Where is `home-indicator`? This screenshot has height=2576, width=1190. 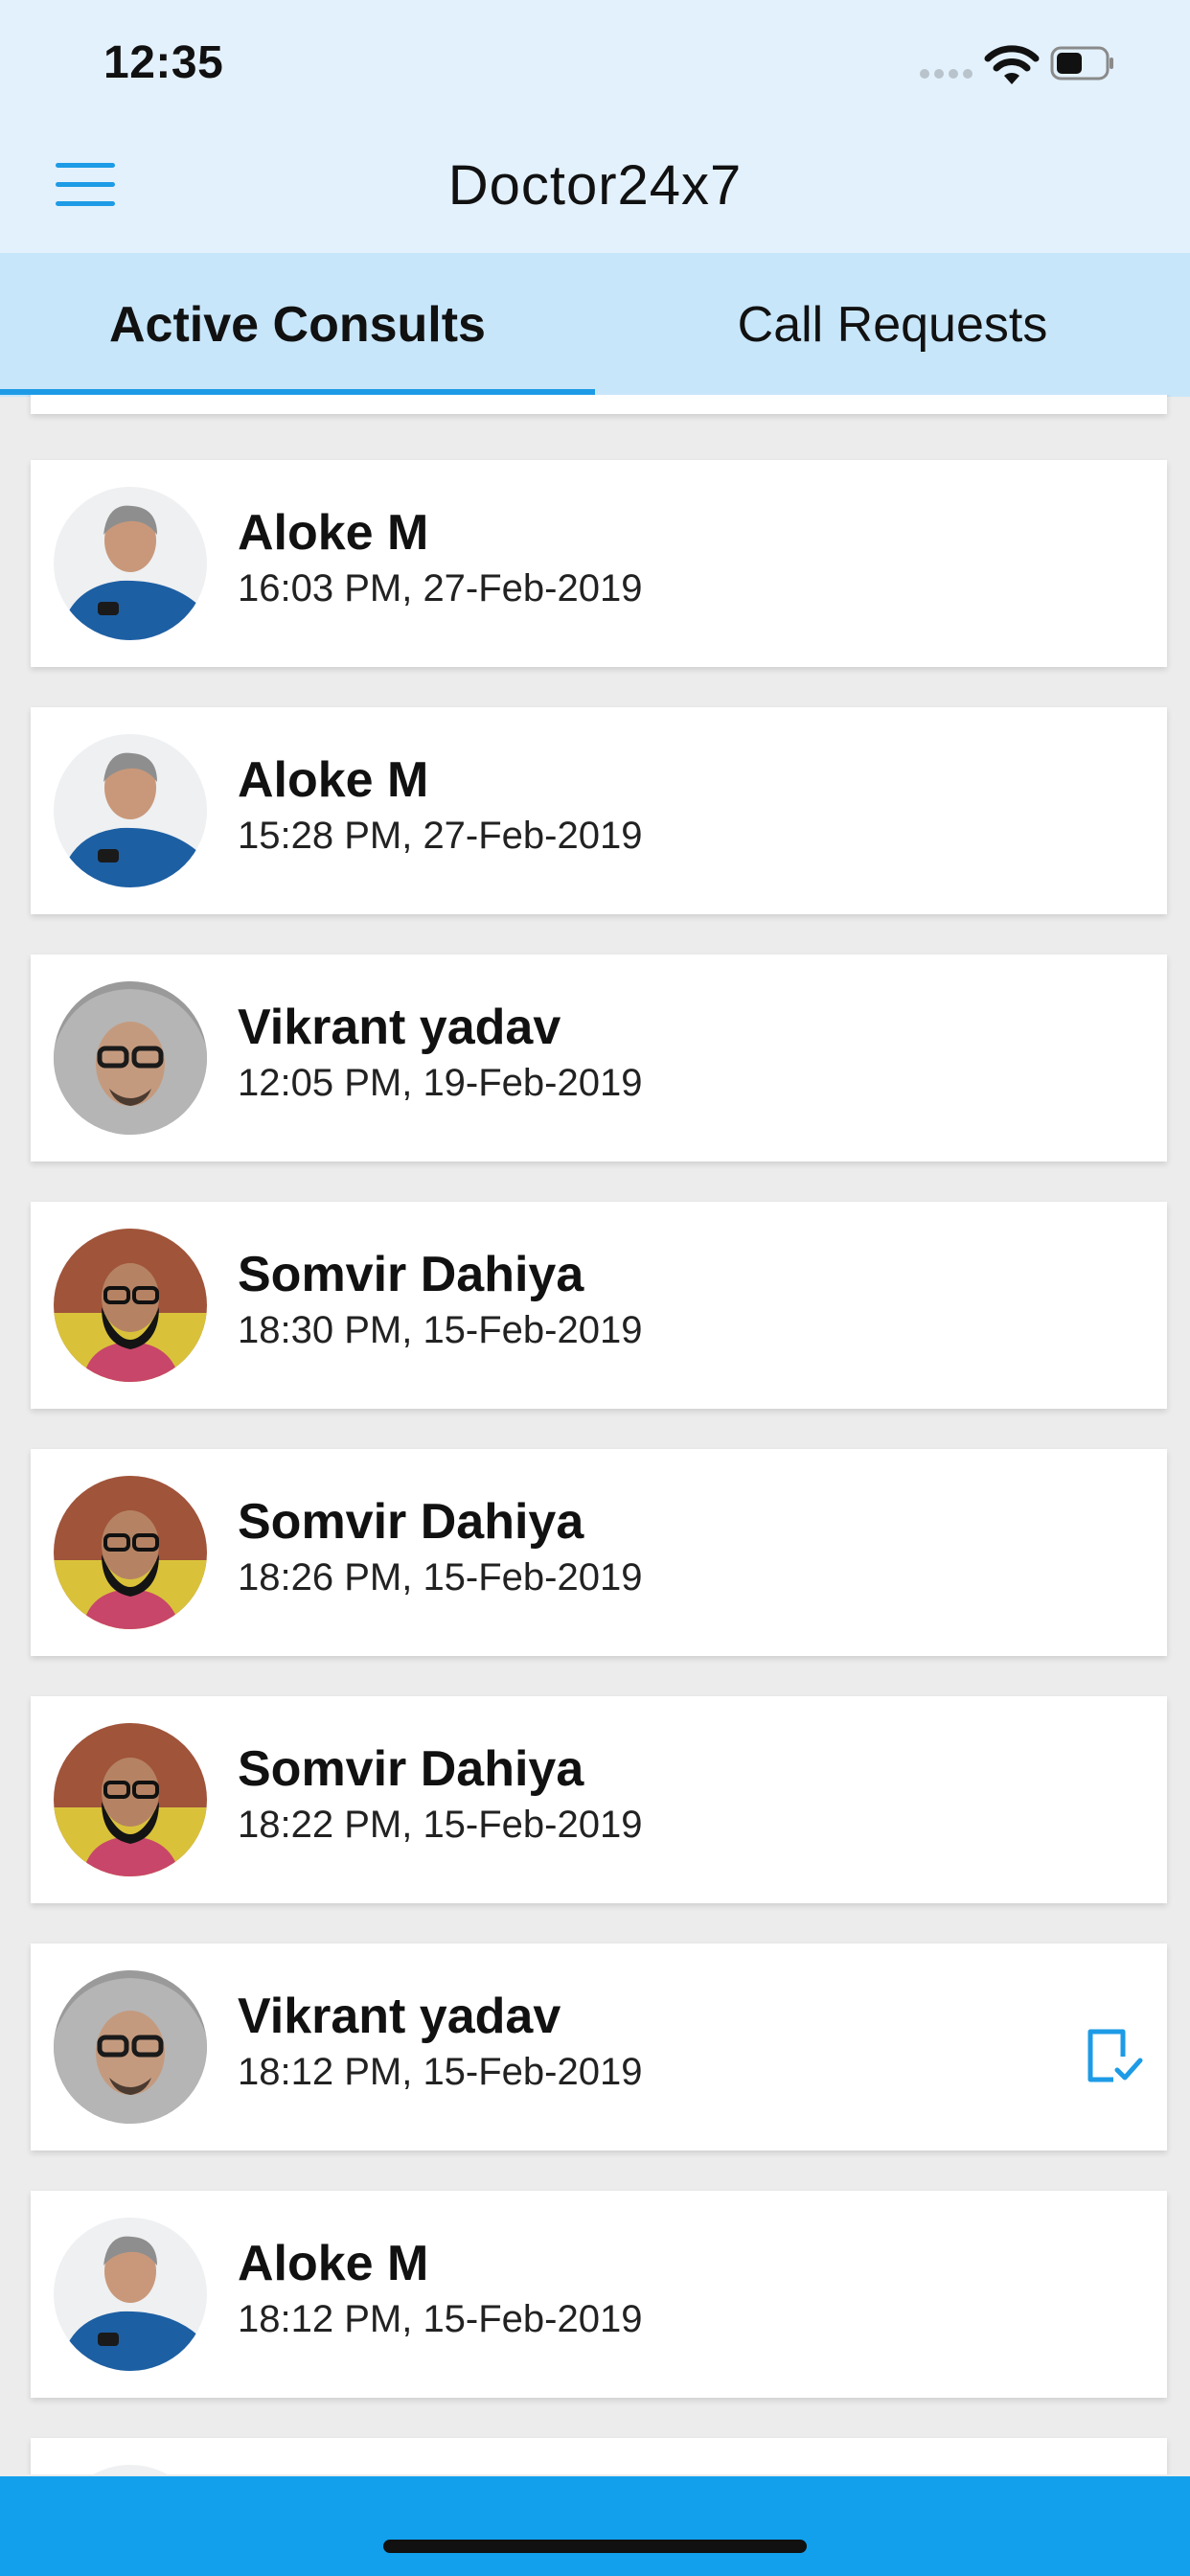
home-indicator is located at coordinates (595, 2546).